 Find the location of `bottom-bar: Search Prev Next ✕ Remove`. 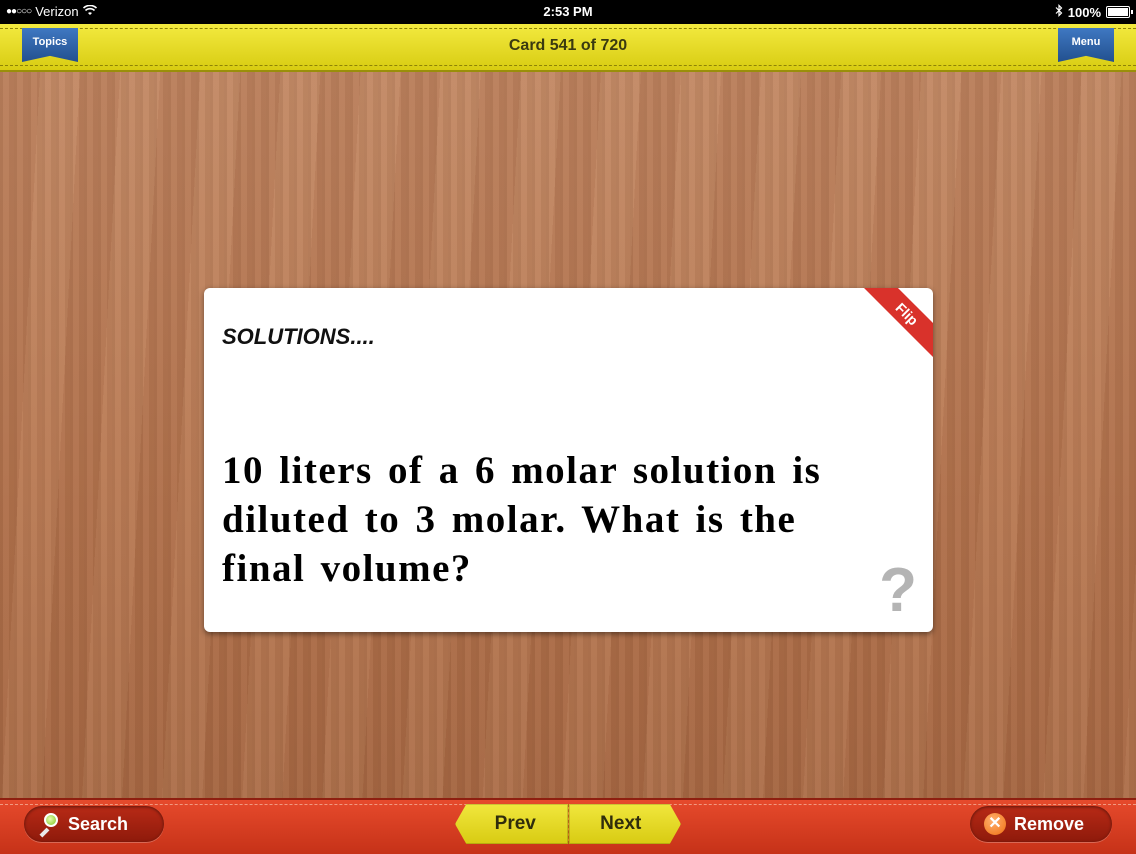

bottom-bar: Search Prev Next ✕ Remove is located at coordinates (568, 826).